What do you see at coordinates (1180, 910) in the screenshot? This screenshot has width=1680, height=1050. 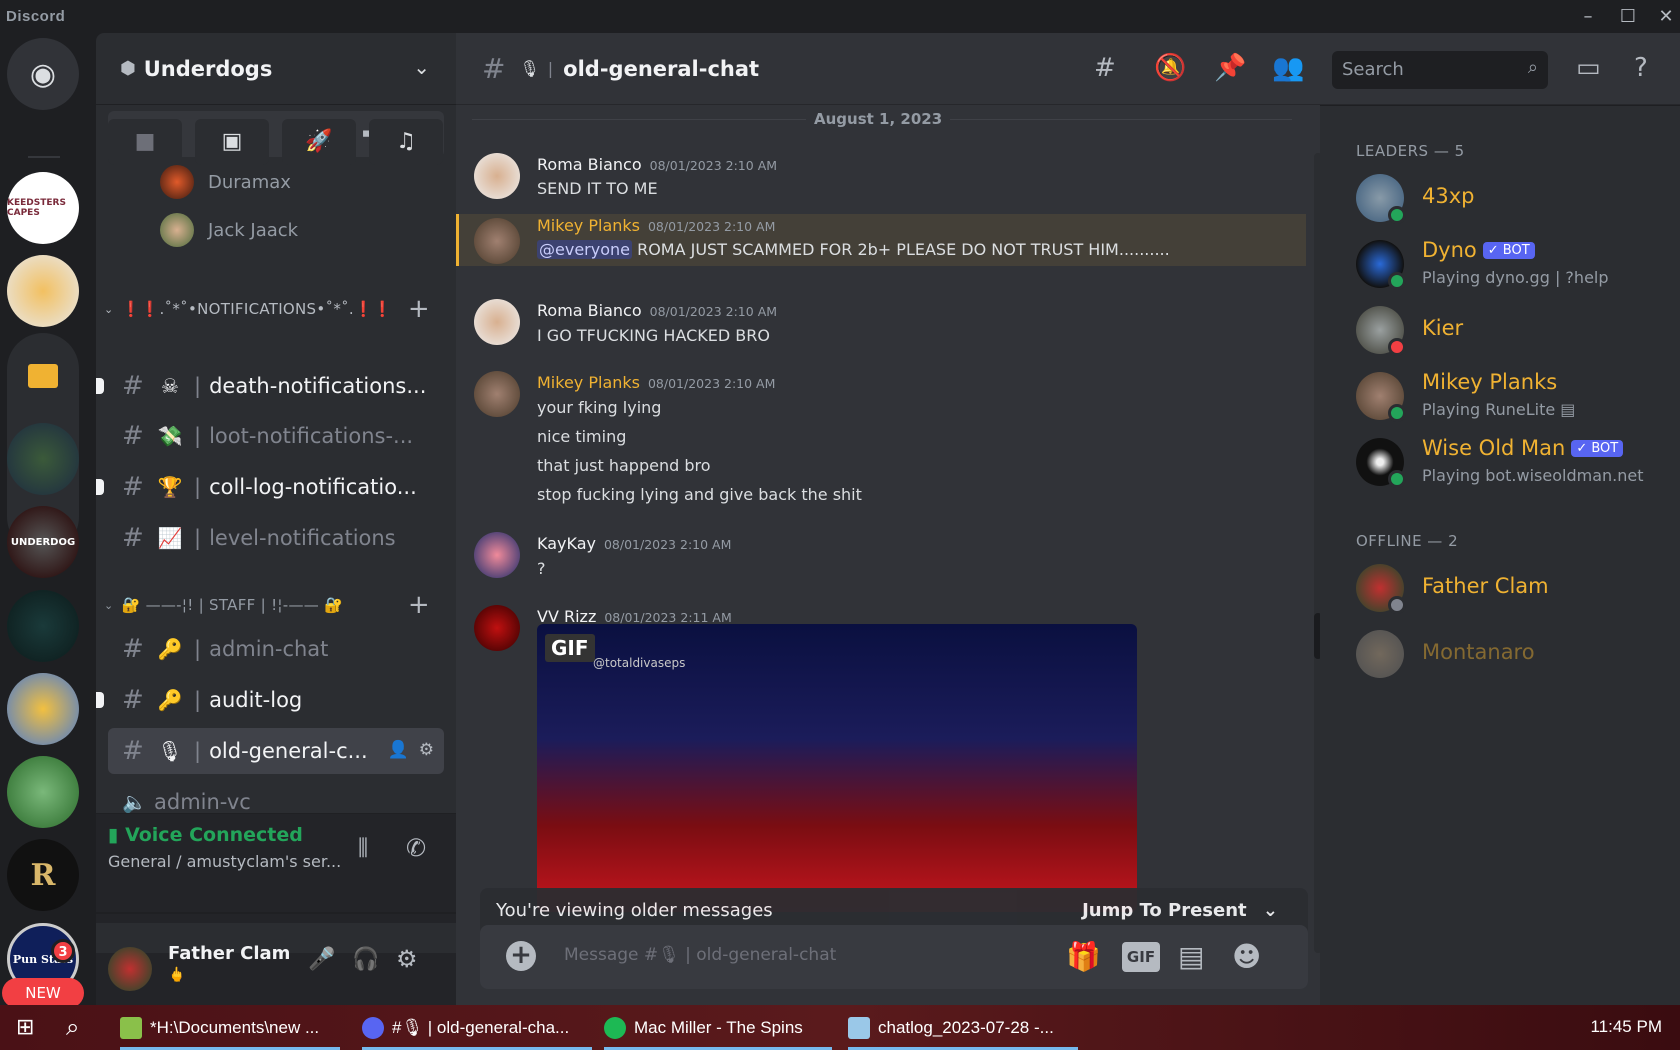 I see `jump-to-present-button: Jump To Present ⌄` at bounding box center [1180, 910].